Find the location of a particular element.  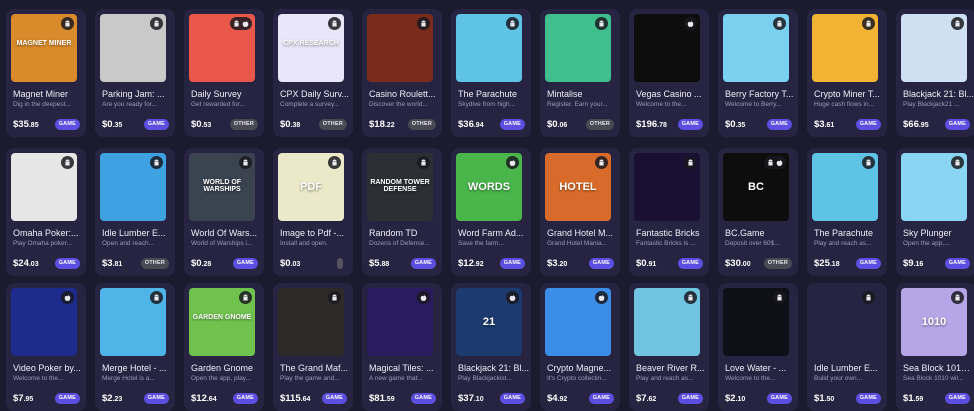

offer-reward: $7.62 is located at coordinates (646, 398).